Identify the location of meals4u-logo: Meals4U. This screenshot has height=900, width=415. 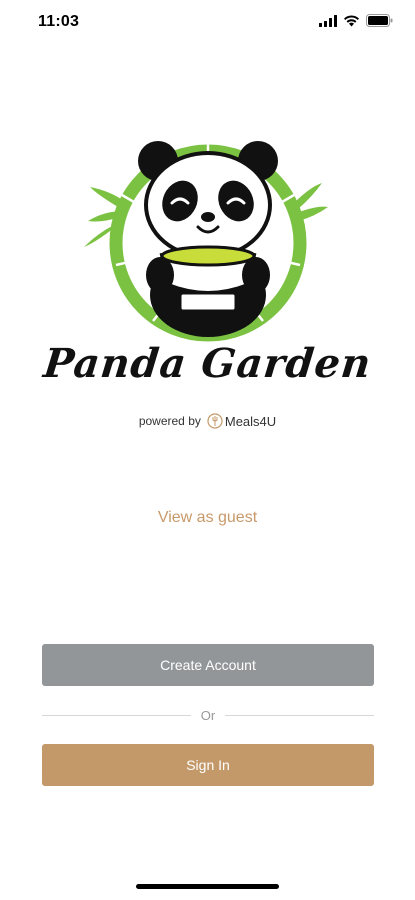
(241, 421).